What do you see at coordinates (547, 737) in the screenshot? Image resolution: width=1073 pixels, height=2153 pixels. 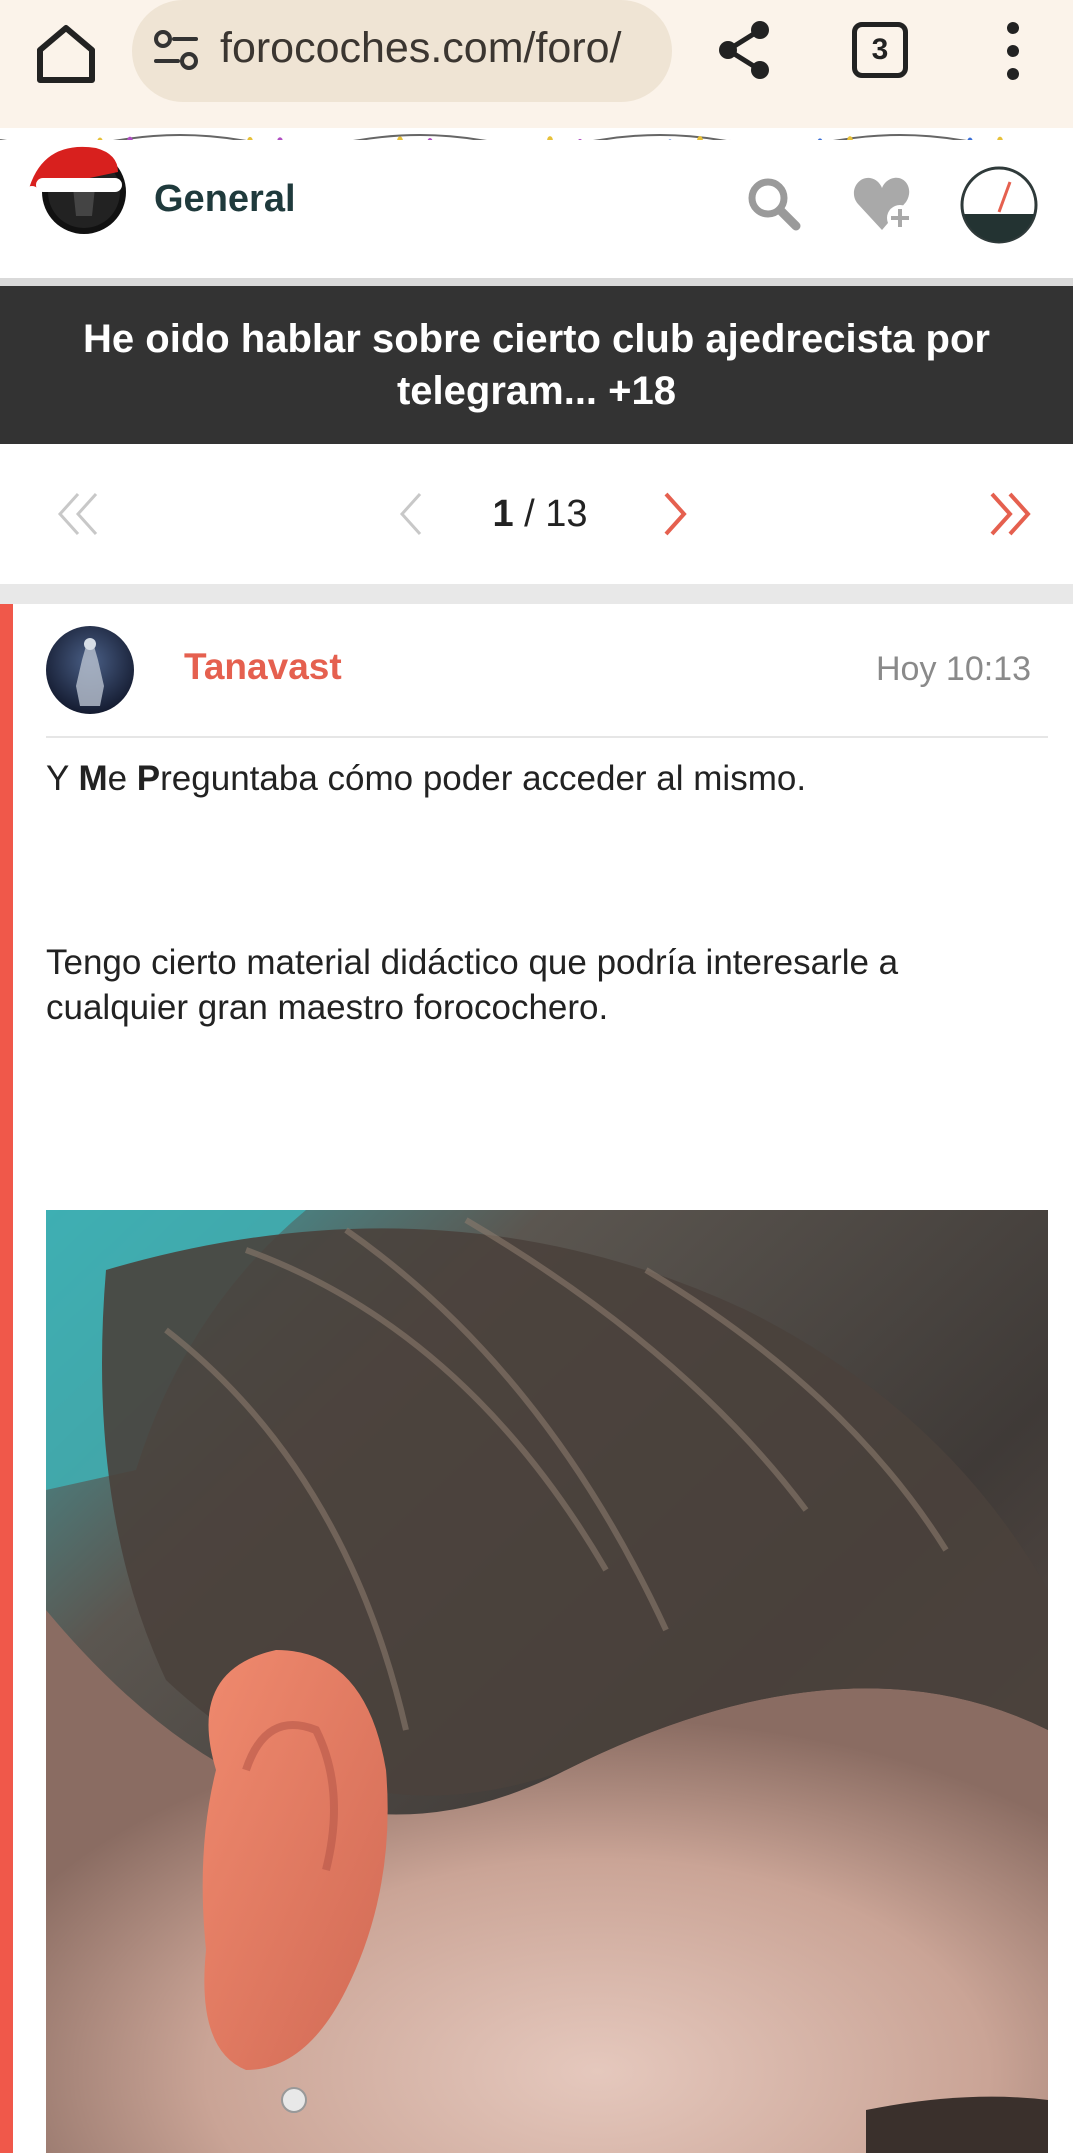 I see `post-header-divider` at bounding box center [547, 737].